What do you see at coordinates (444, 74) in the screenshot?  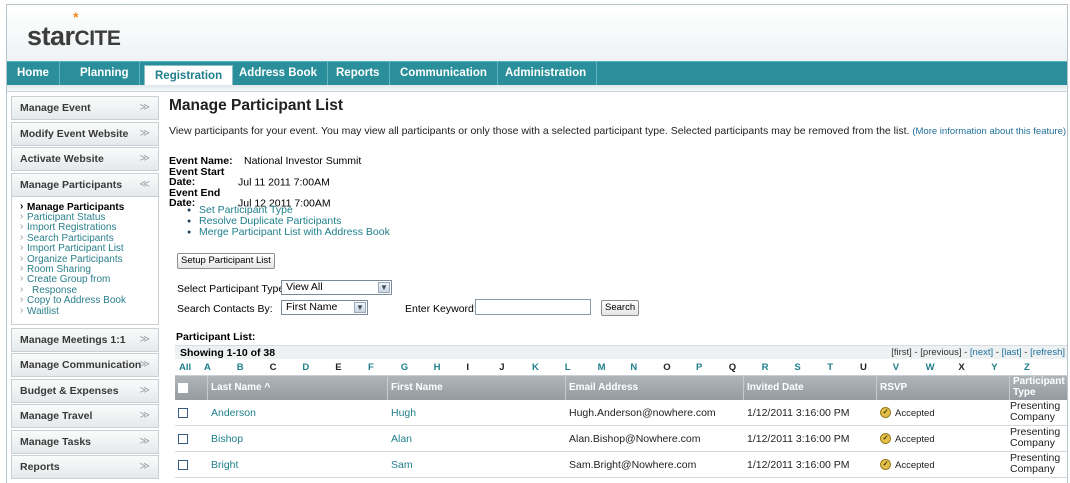 I see `nav-communication: Communication` at bounding box center [444, 74].